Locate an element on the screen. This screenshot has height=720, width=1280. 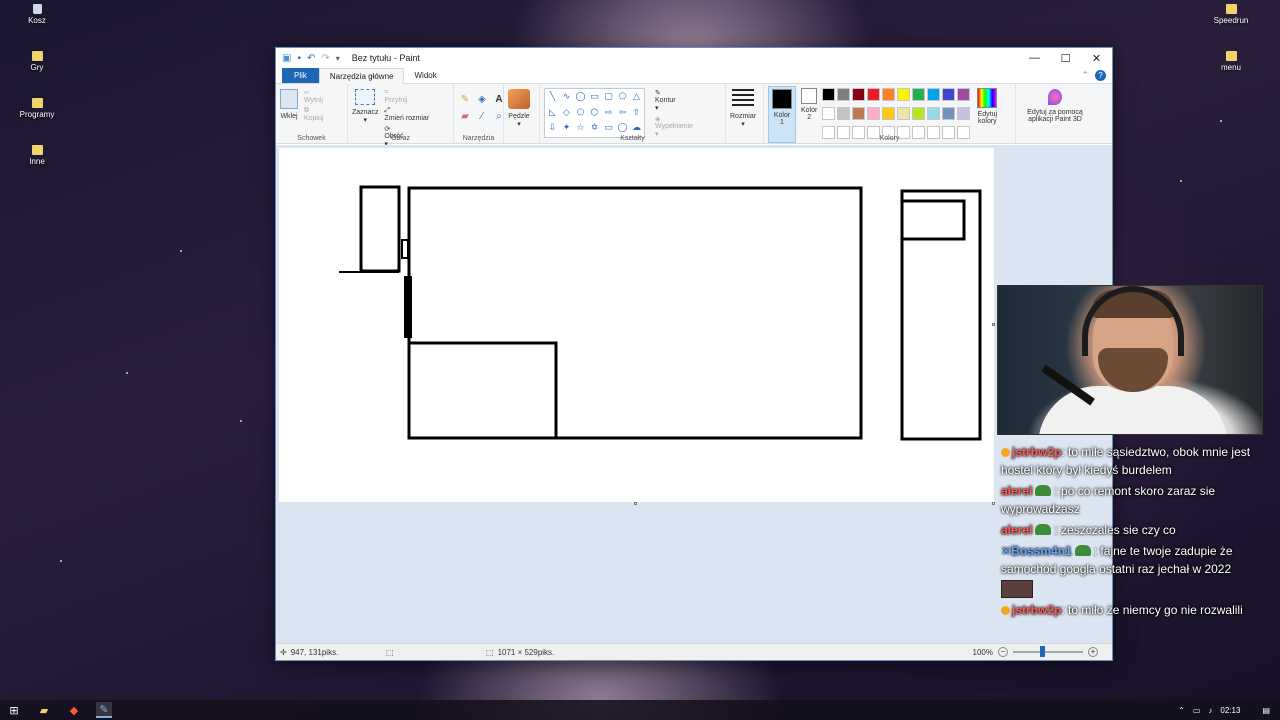
five-point-star-shape-icon: ☆ is located at coordinates (580, 128).